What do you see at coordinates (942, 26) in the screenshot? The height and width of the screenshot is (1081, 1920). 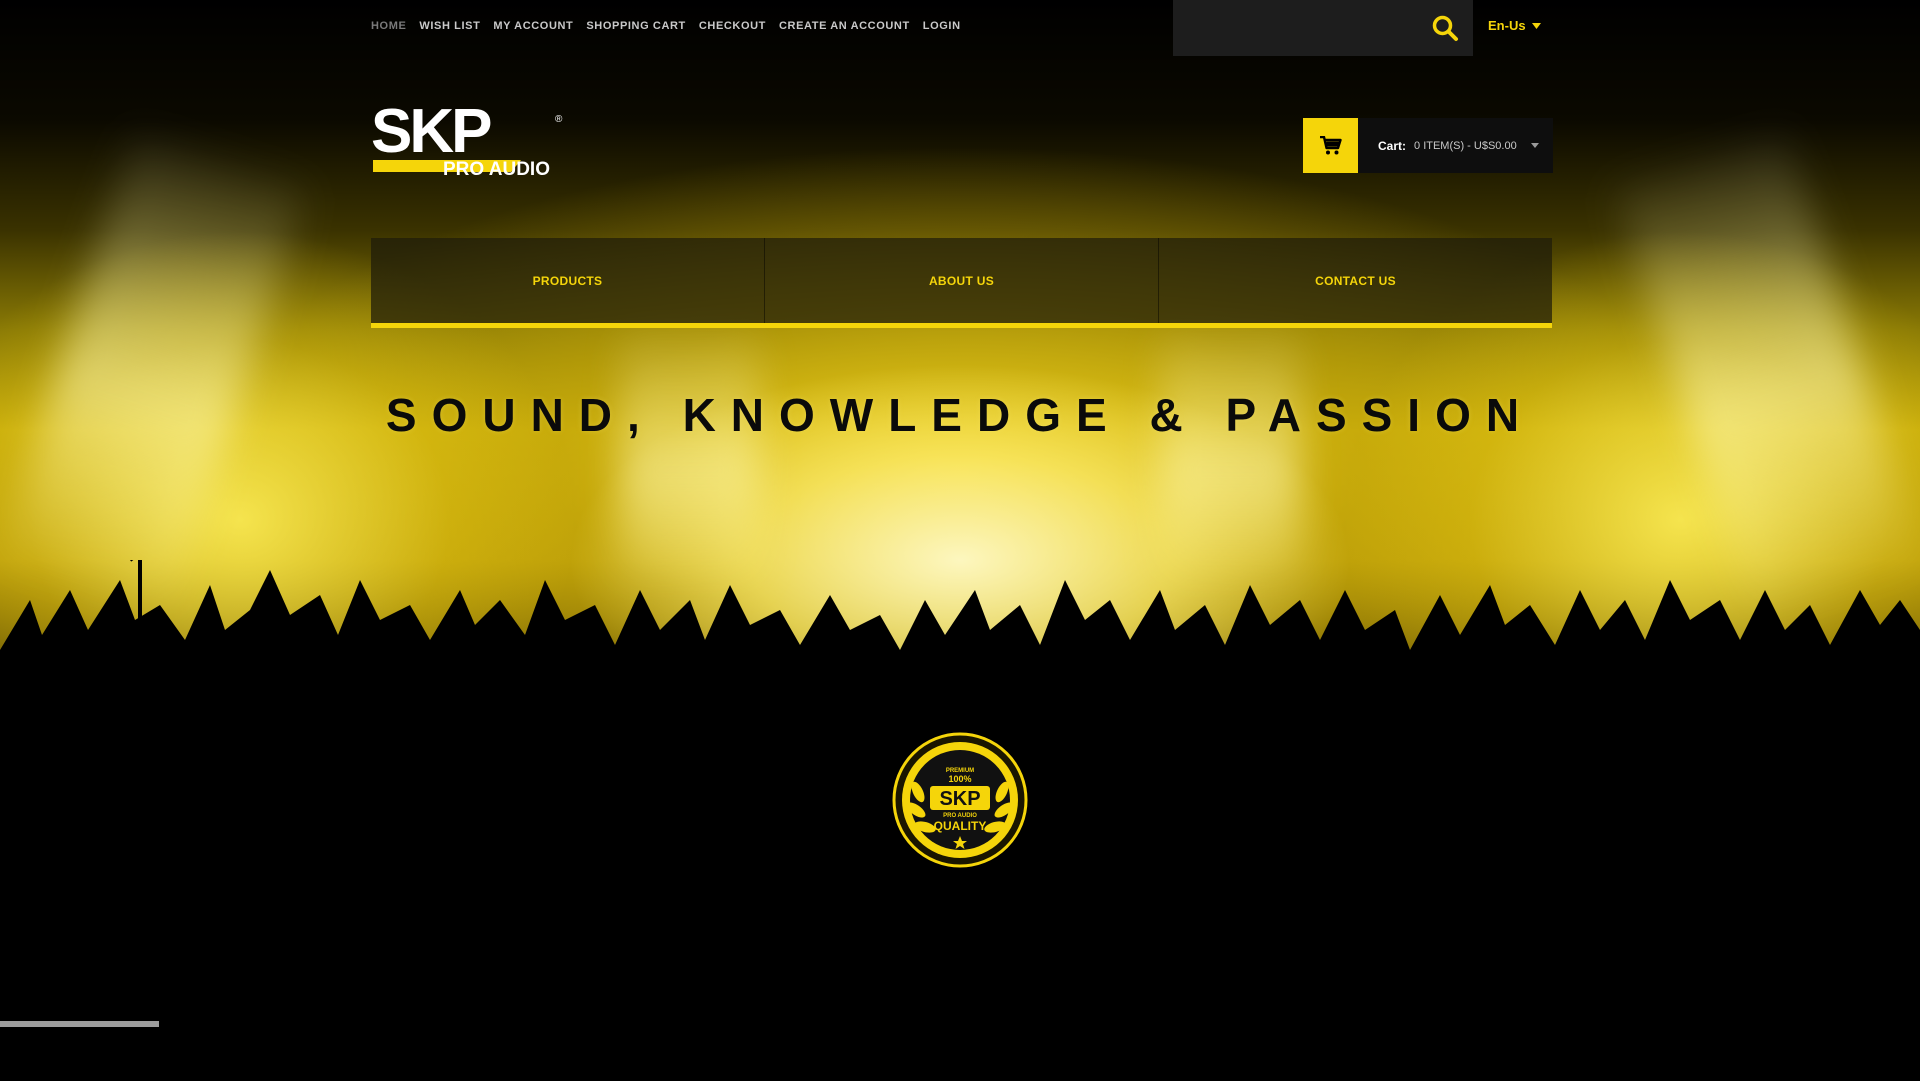 I see `topnav-login-link: LOGIN` at bounding box center [942, 26].